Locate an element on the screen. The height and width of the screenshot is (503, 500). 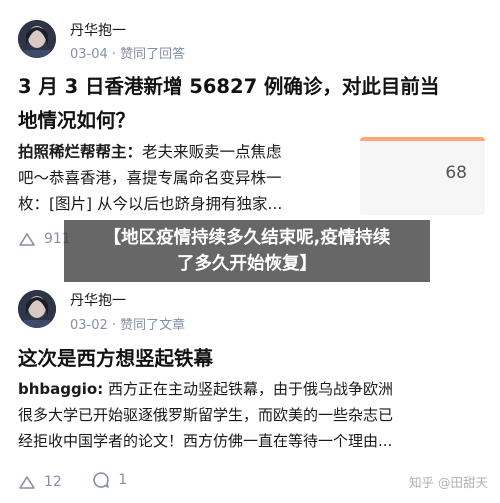
title-line: 3 月 3 日香港新增 56827 例确诊，对此目前当 is located at coordinates (229, 86).